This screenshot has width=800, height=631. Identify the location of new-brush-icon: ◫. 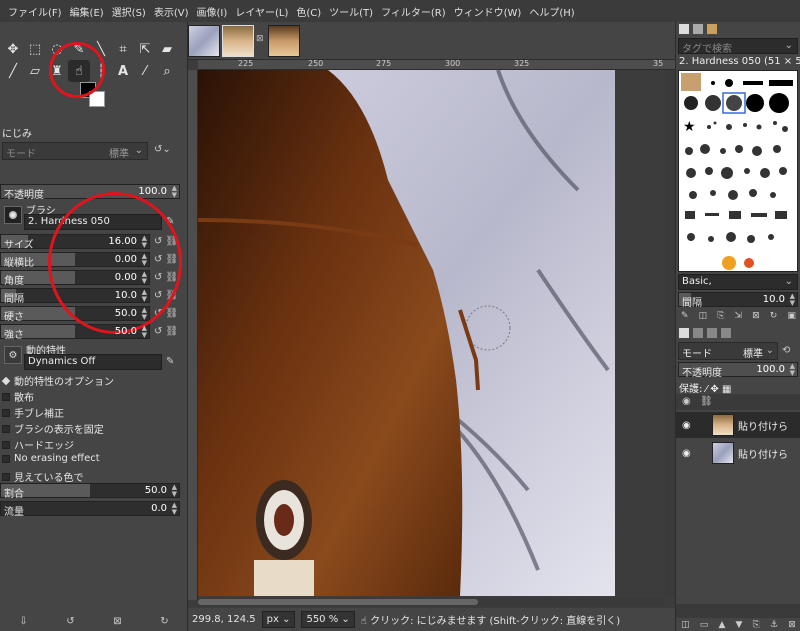
(703, 316).